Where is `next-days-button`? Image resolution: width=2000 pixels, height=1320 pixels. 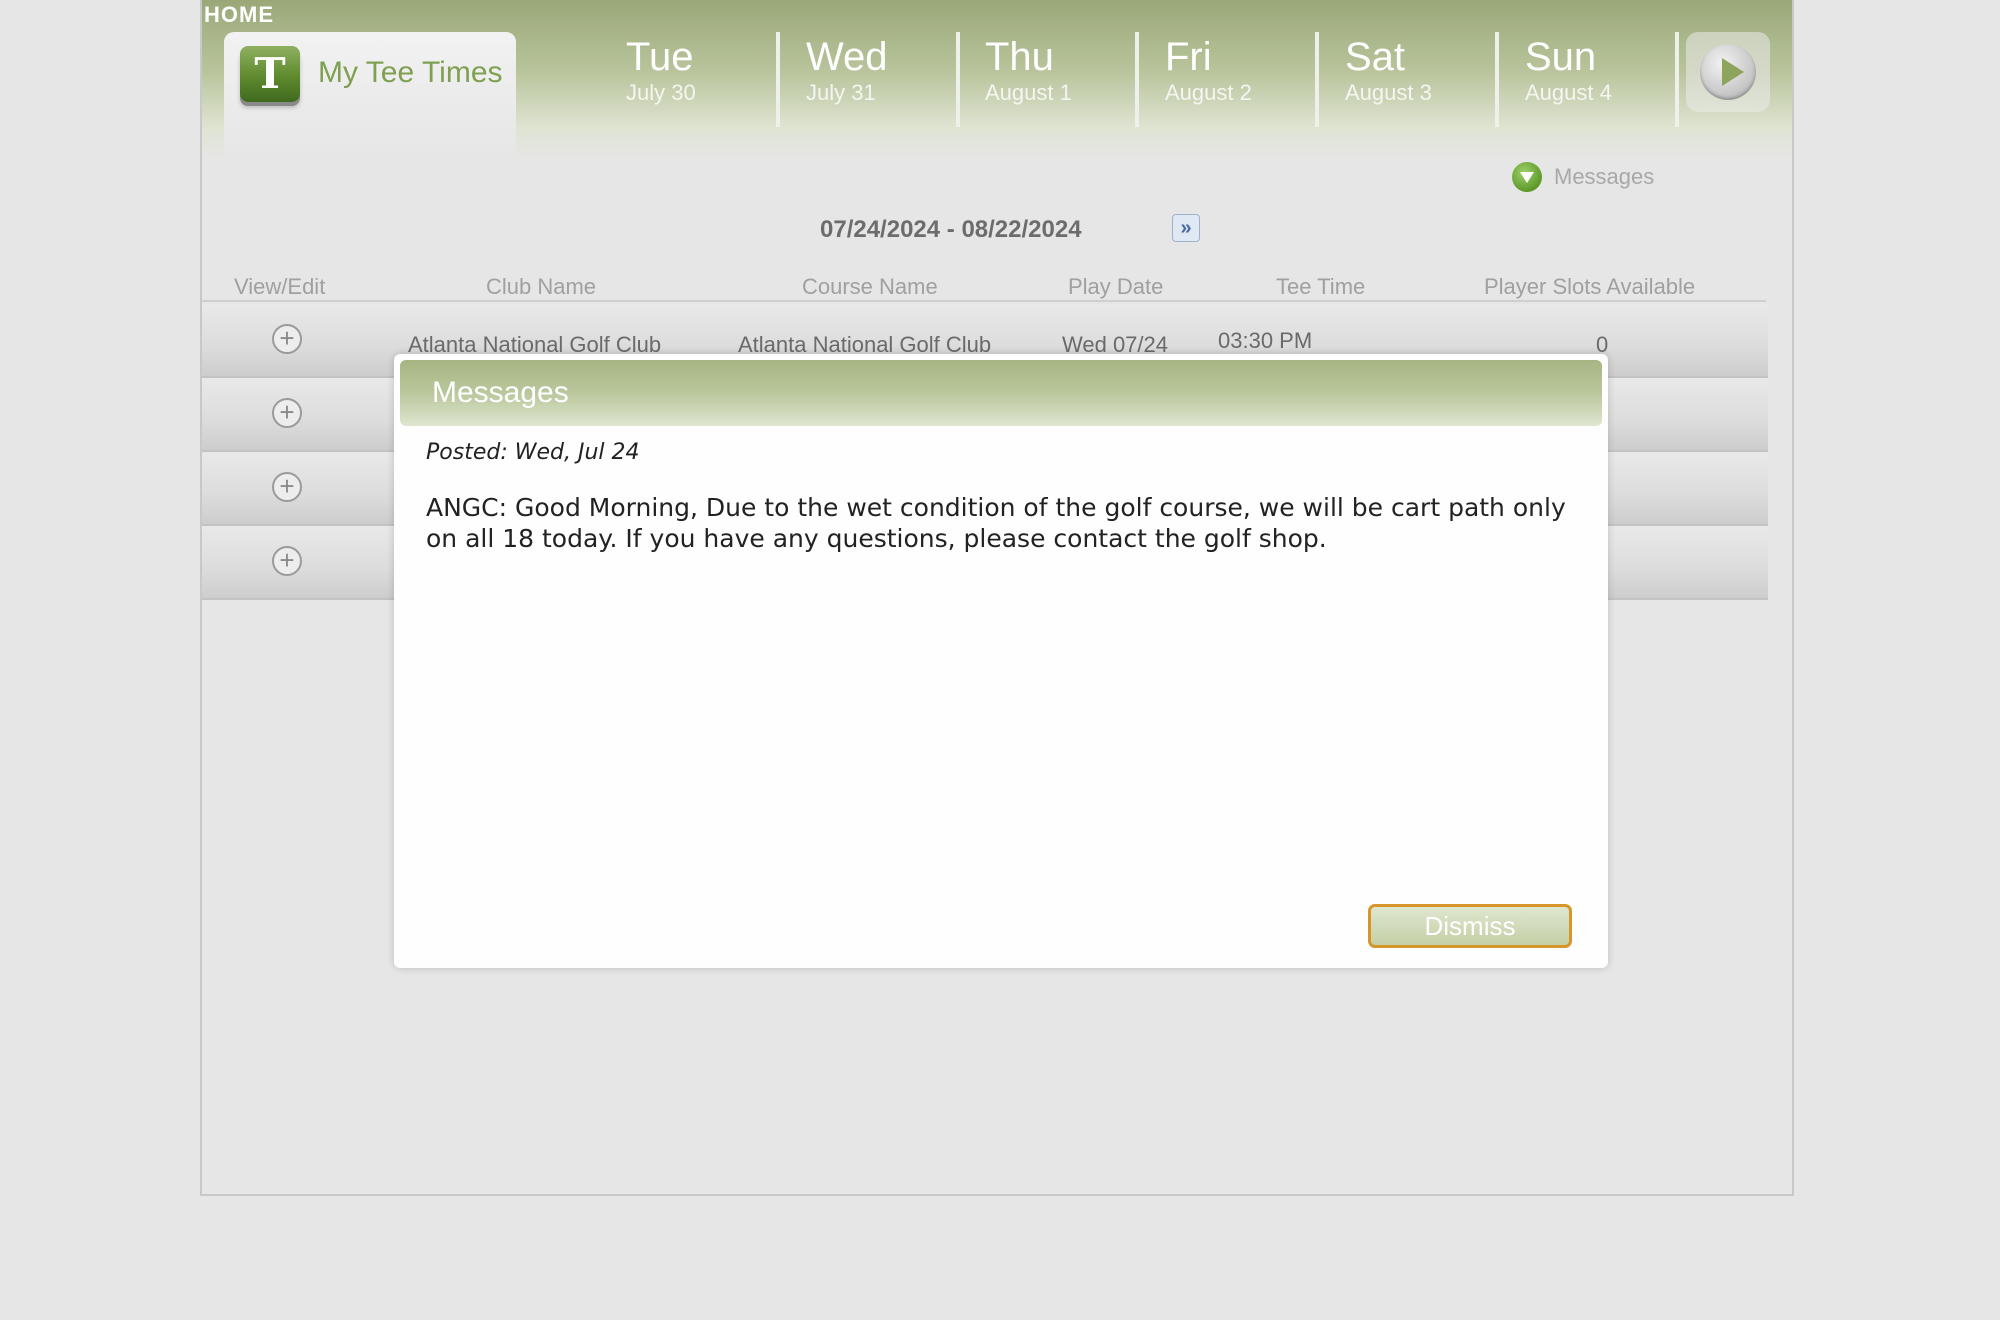 next-days-button is located at coordinates (1728, 72).